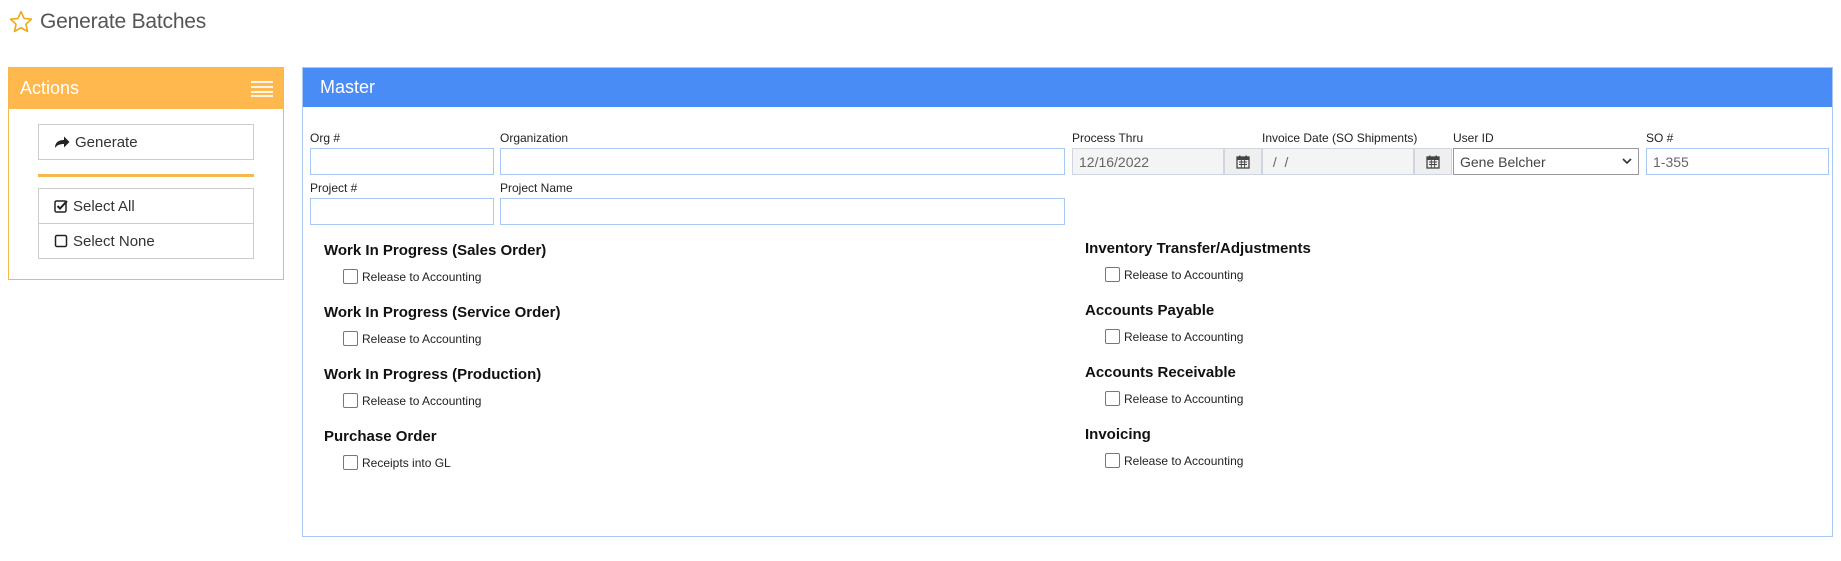 The height and width of the screenshot is (561, 1841). Describe the element at coordinates (1473, 138) in the screenshot. I see `user-id-label: User ID` at that location.